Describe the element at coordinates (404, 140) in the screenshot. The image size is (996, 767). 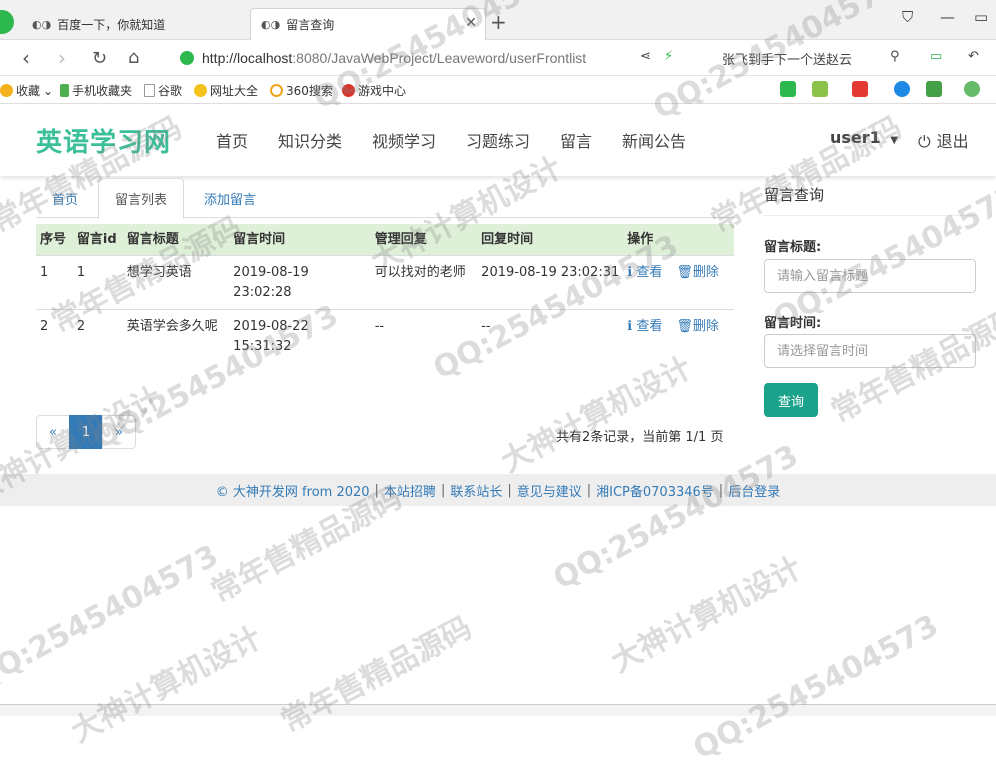
I see `nav-video: 视频学习` at that location.